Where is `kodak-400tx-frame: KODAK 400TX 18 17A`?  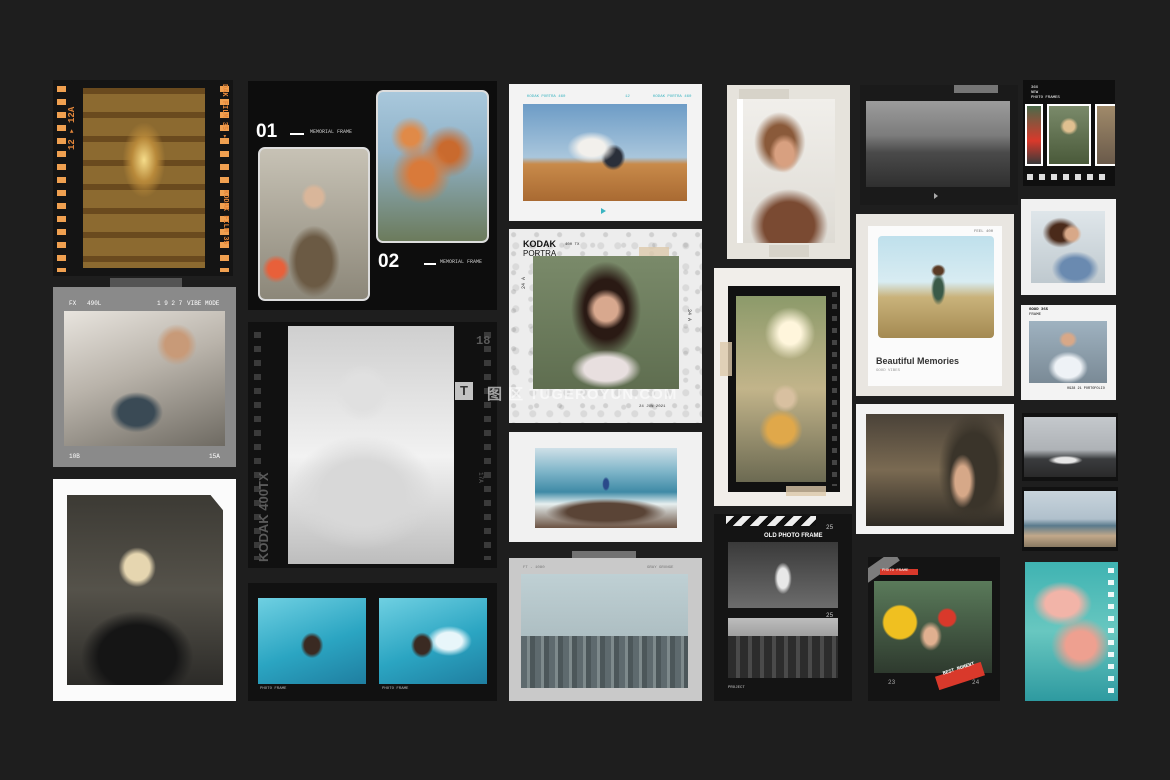
kodak-400tx-frame: KODAK 400TX 18 17A is located at coordinates (372, 445).